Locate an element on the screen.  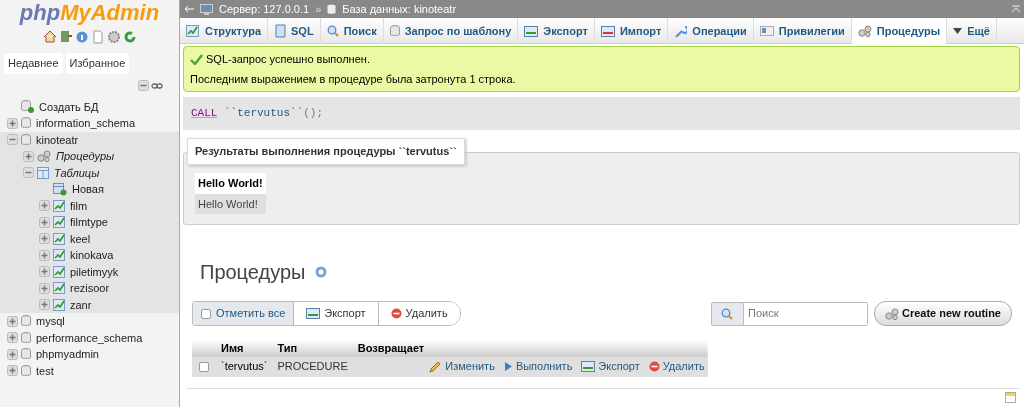
success-title: SQL-запрос успешно выполнен. is located at coordinates (288, 59).